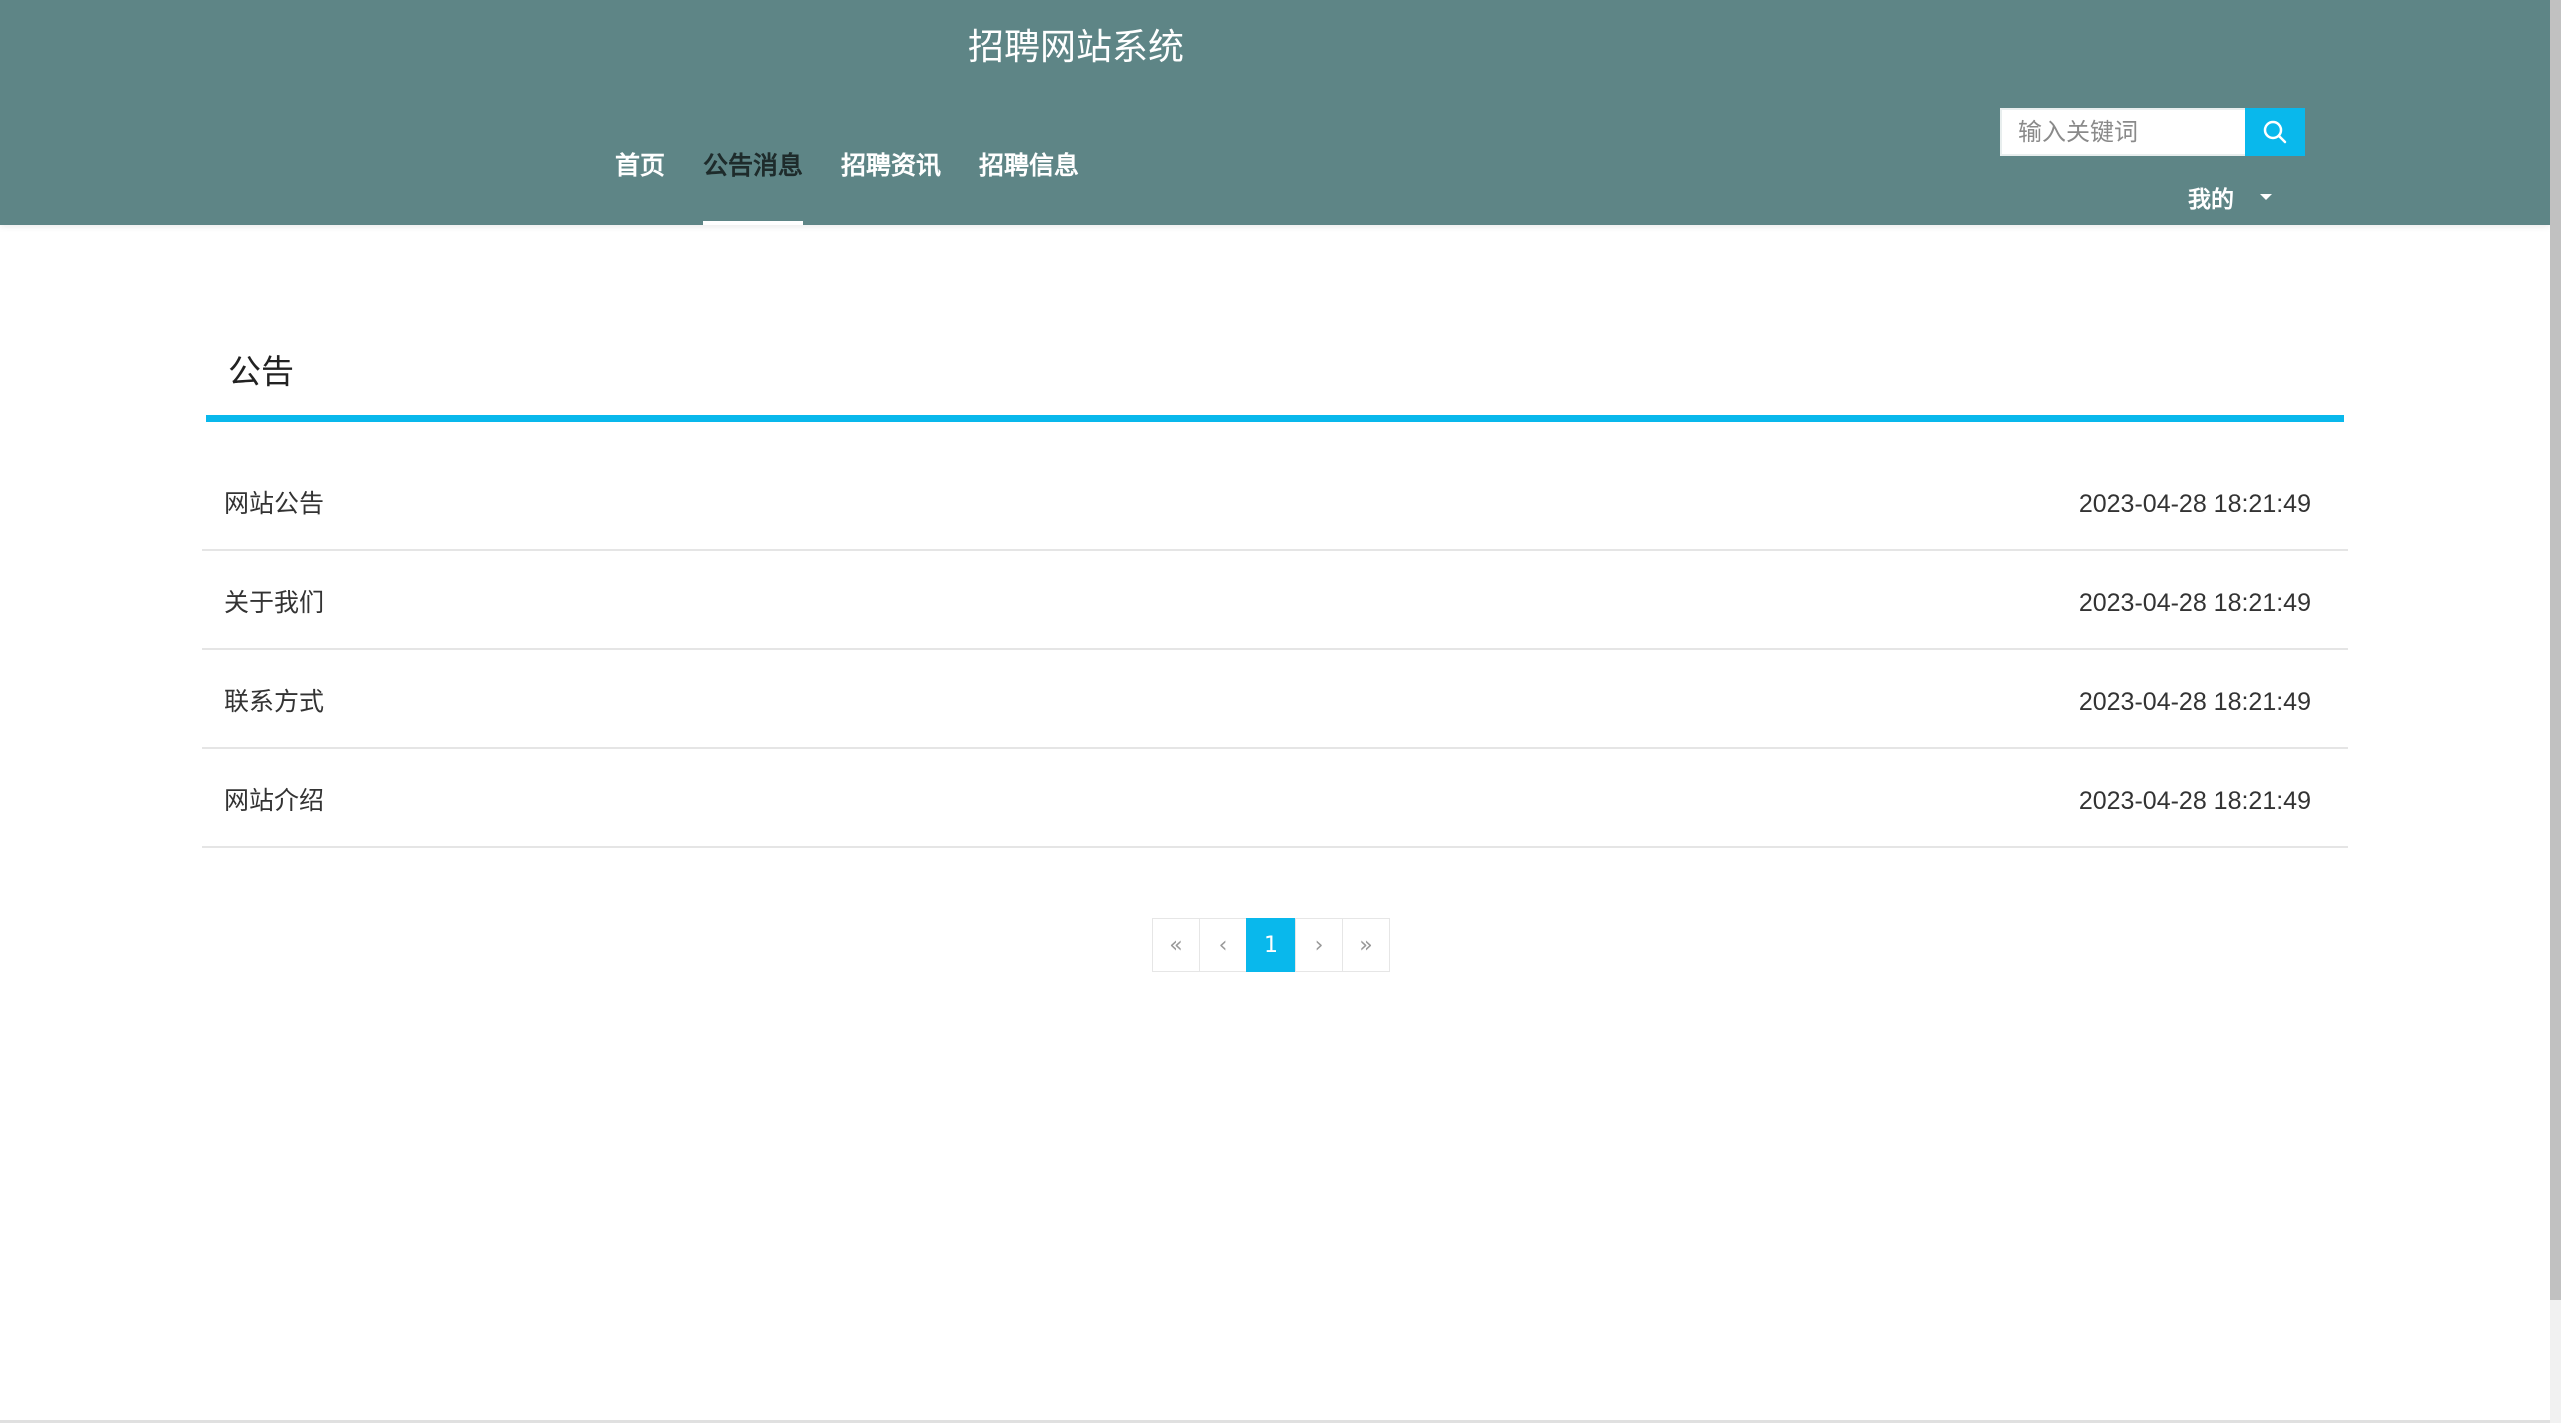 The height and width of the screenshot is (1423, 2561). What do you see at coordinates (1275, 798) in the screenshot?
I see `list-item: 网站介绍 2023-04-28 18:21:49` at bounding box center [1275, 798].